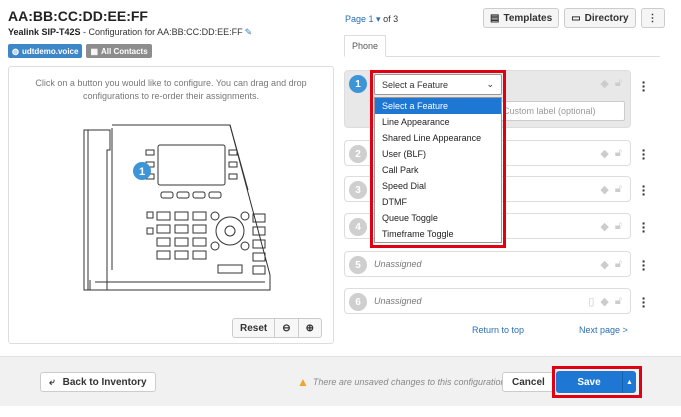  What do you see at coordinates (597, 382) in the screenshot?
I see `save-highlight-box` at bounding box center [597, 382].